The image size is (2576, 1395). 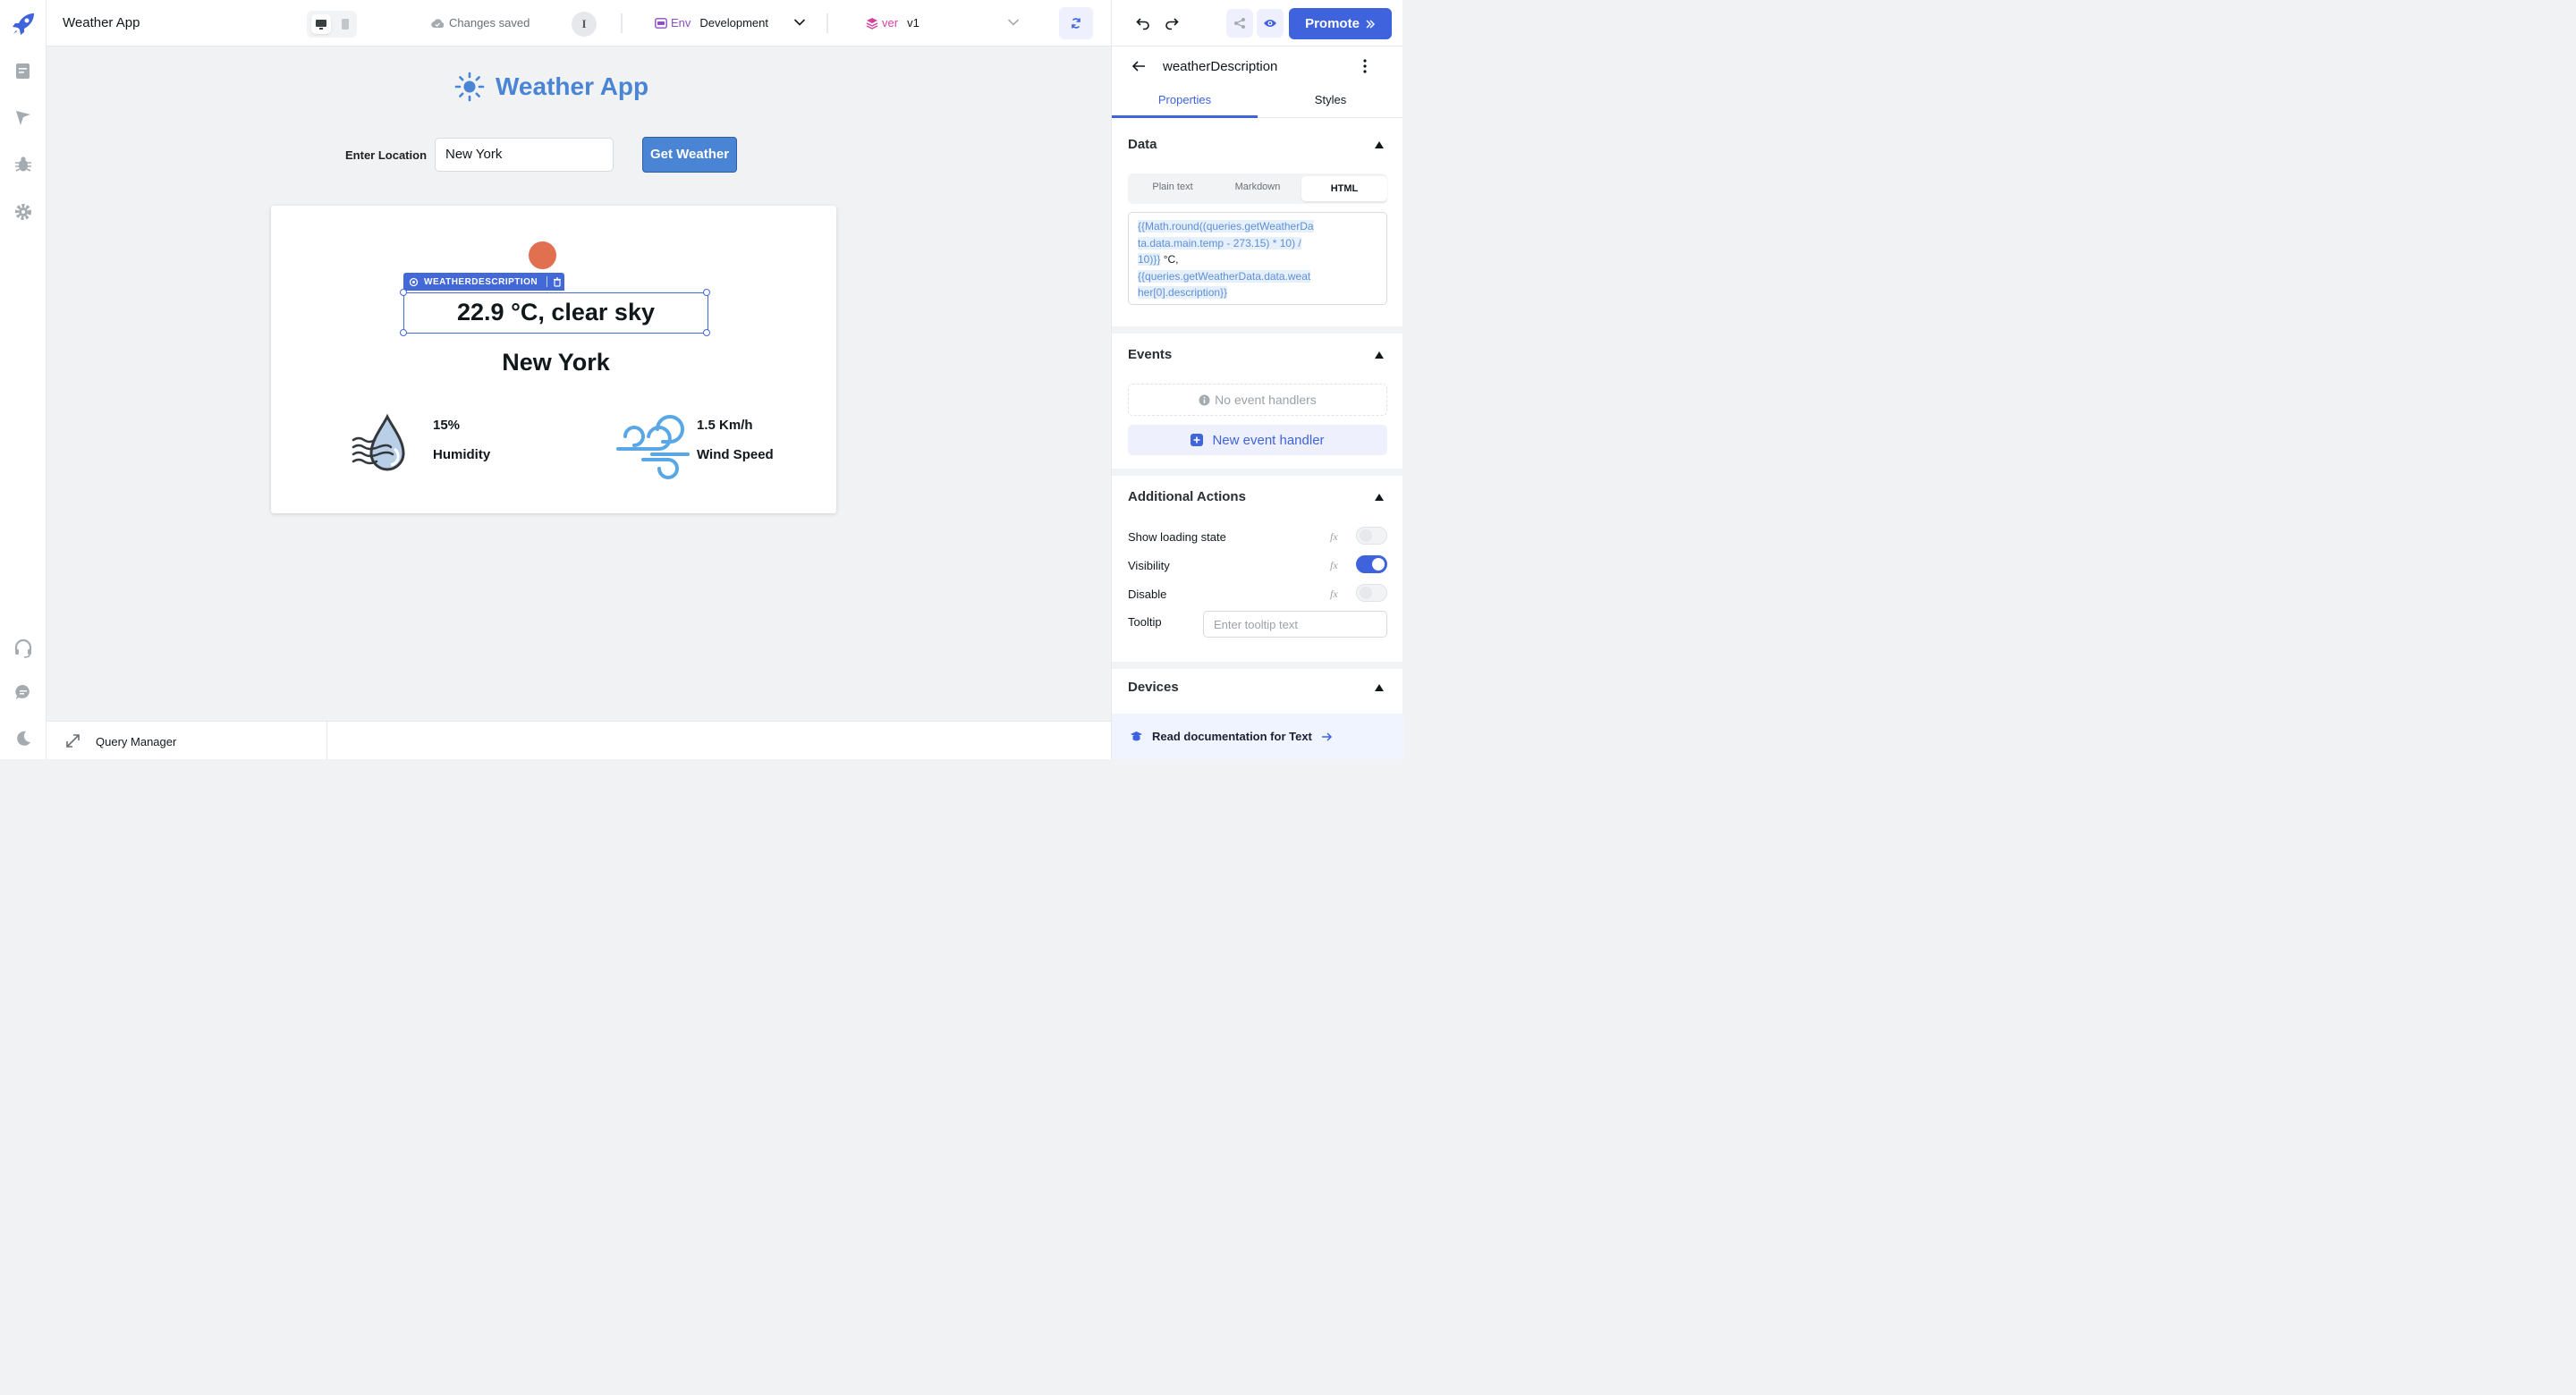 I want to click on disable-toggle, so click(x=1371, y=593).